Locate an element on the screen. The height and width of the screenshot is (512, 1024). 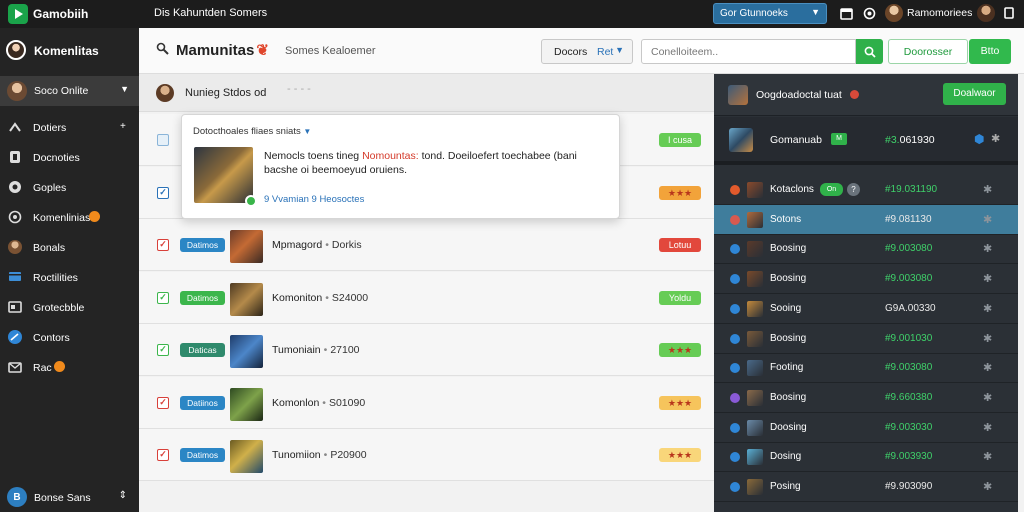
item-name: Dosing is located at coordinates (786, 457).